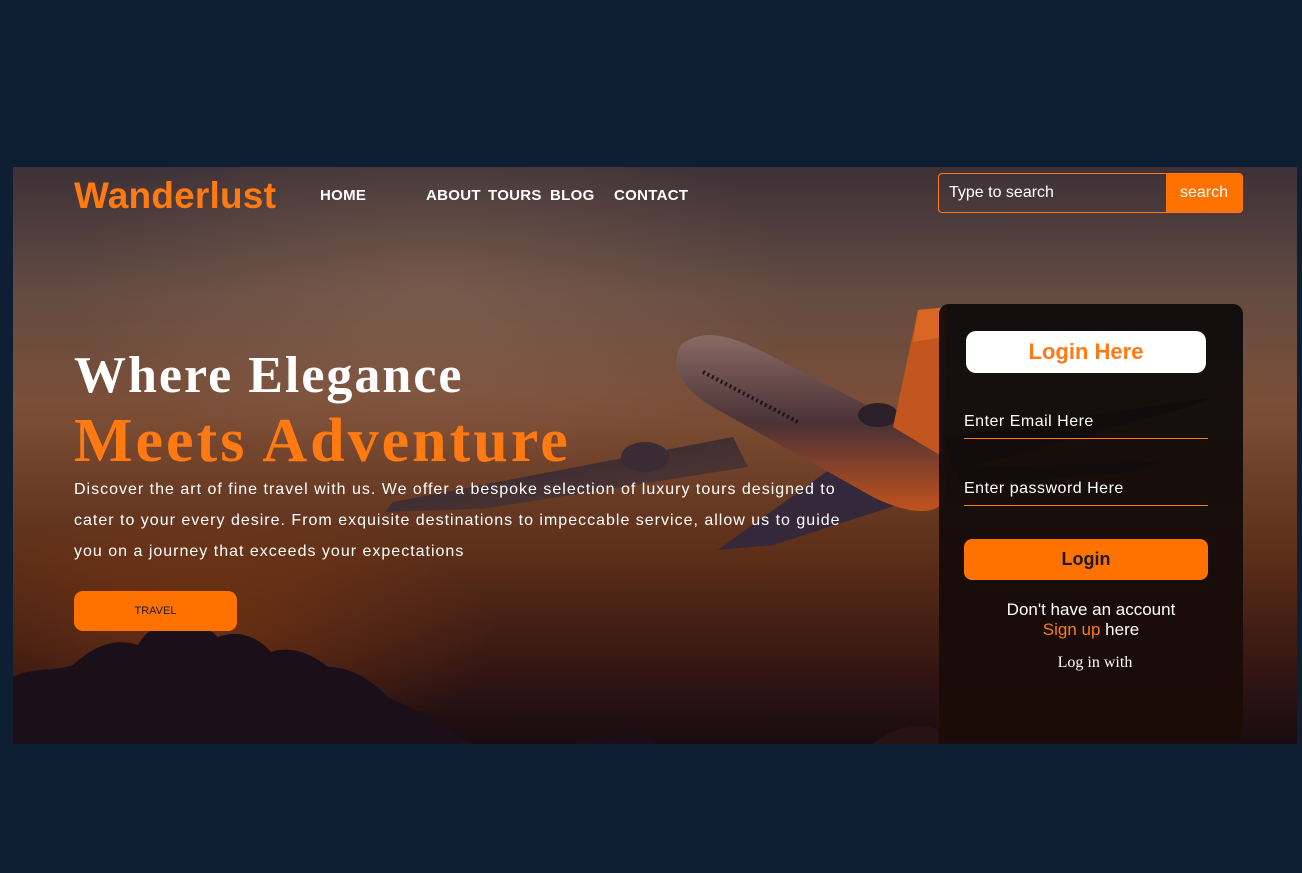  What do you see at coordinates (1095, 662) in the screenshot?
I see `log-in-with-text: Log in with` at bounding box center [1095, 662].